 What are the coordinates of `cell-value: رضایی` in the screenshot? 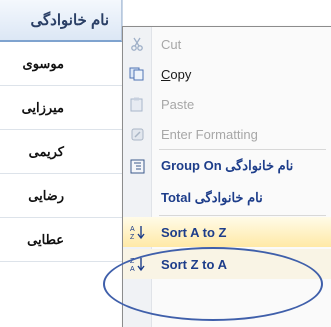 It's located at (46, 195).